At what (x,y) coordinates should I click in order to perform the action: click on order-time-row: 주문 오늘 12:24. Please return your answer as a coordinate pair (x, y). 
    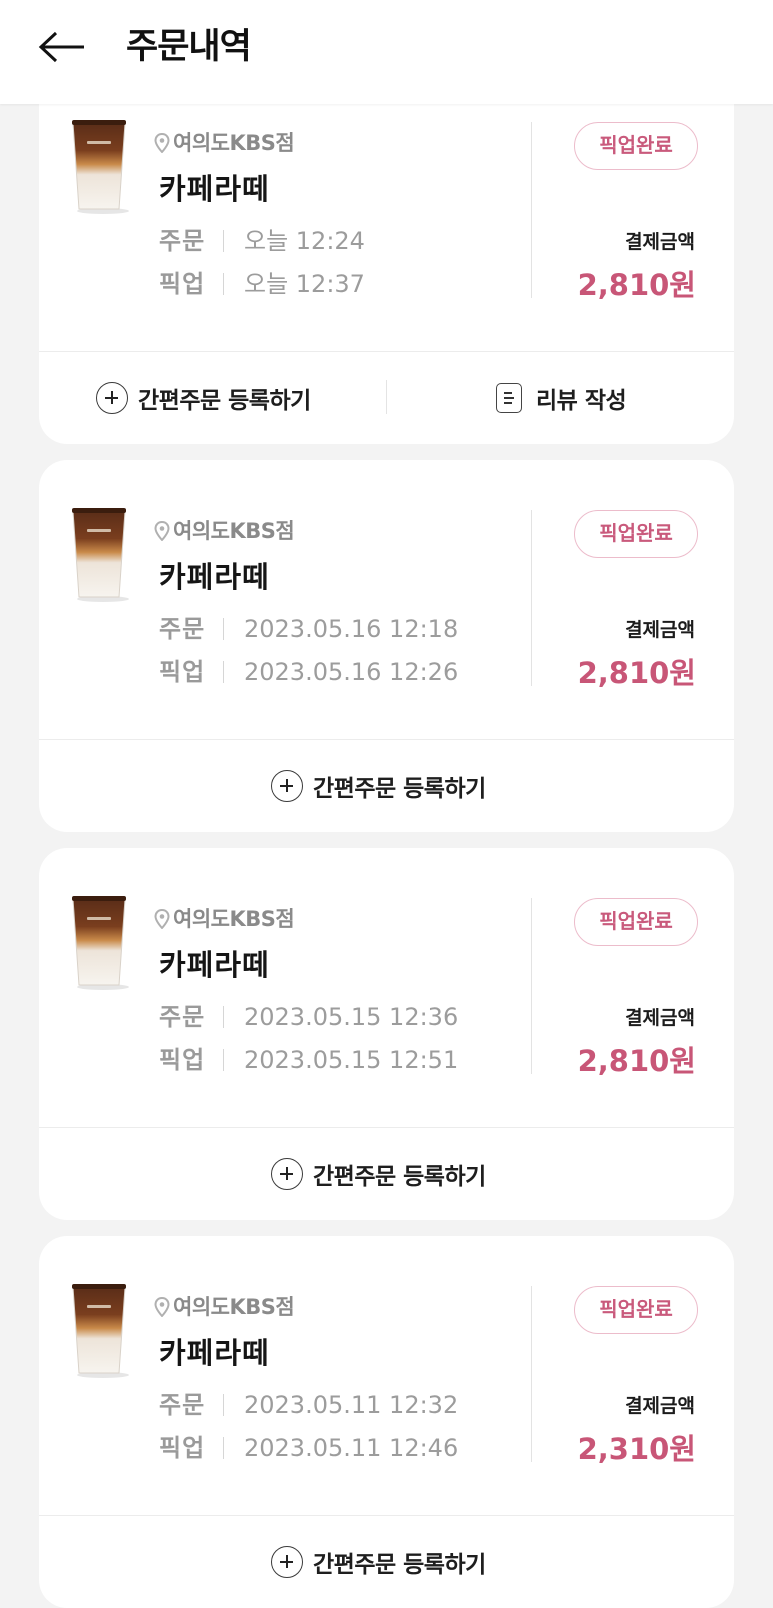
    Looking at the image, I should click on (262, 241).